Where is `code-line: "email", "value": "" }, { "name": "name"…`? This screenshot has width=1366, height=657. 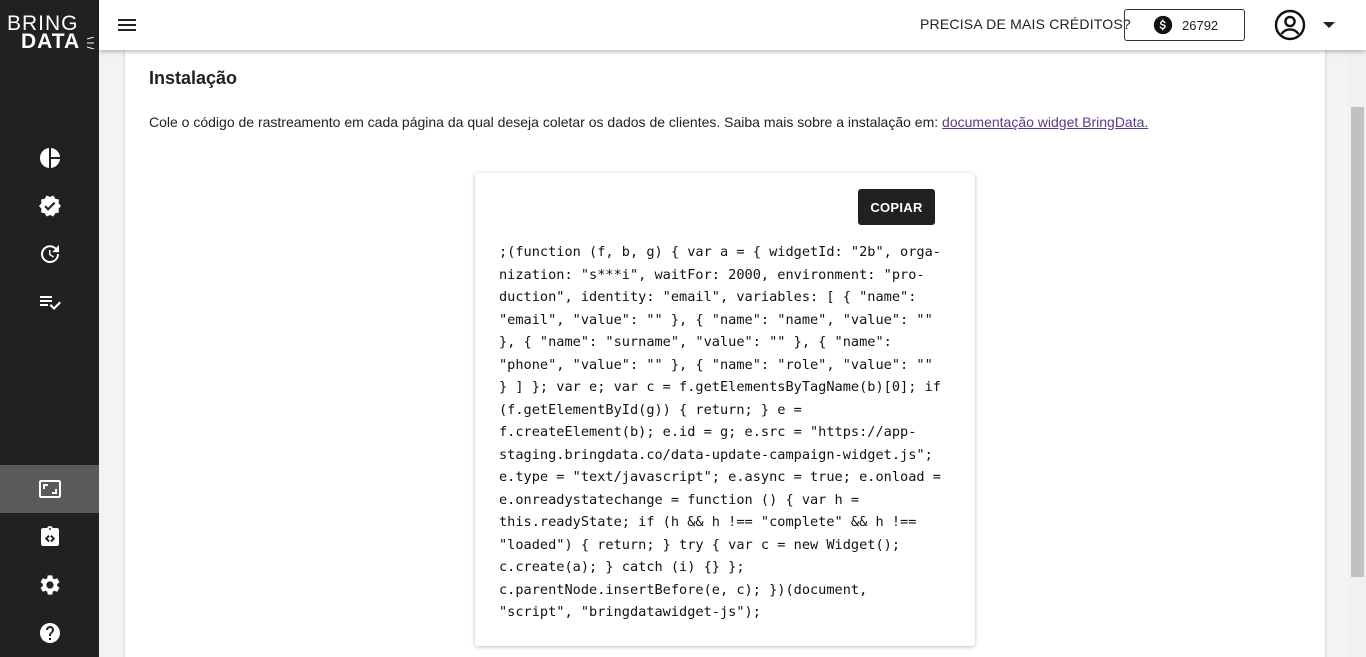 code-line: "email", "value": "" }, { "name": "name"… is located at coordinates (716, 319).